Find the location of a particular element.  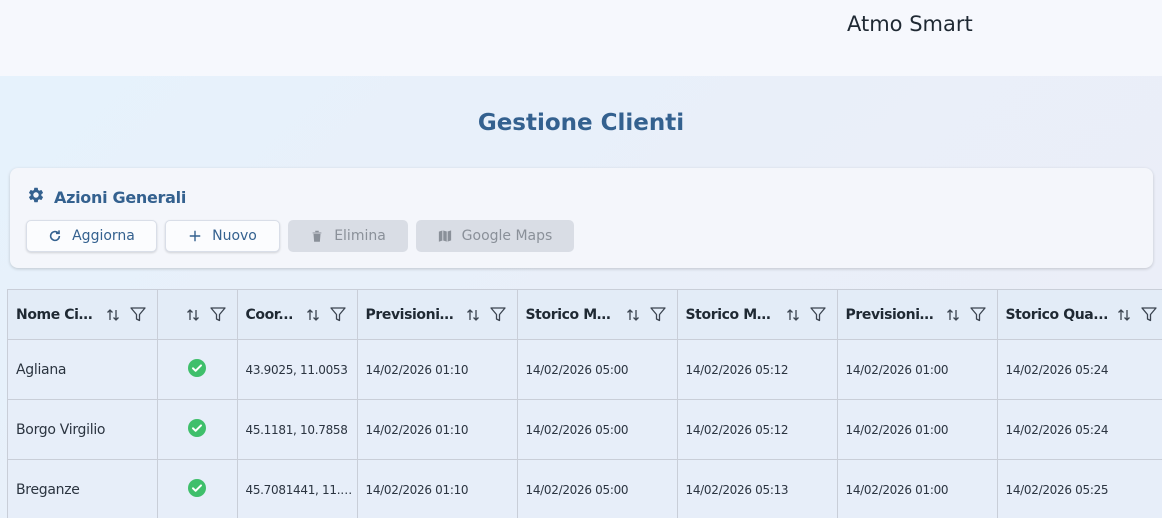

new-button: Nuovo is located at coordinates (222, 236).